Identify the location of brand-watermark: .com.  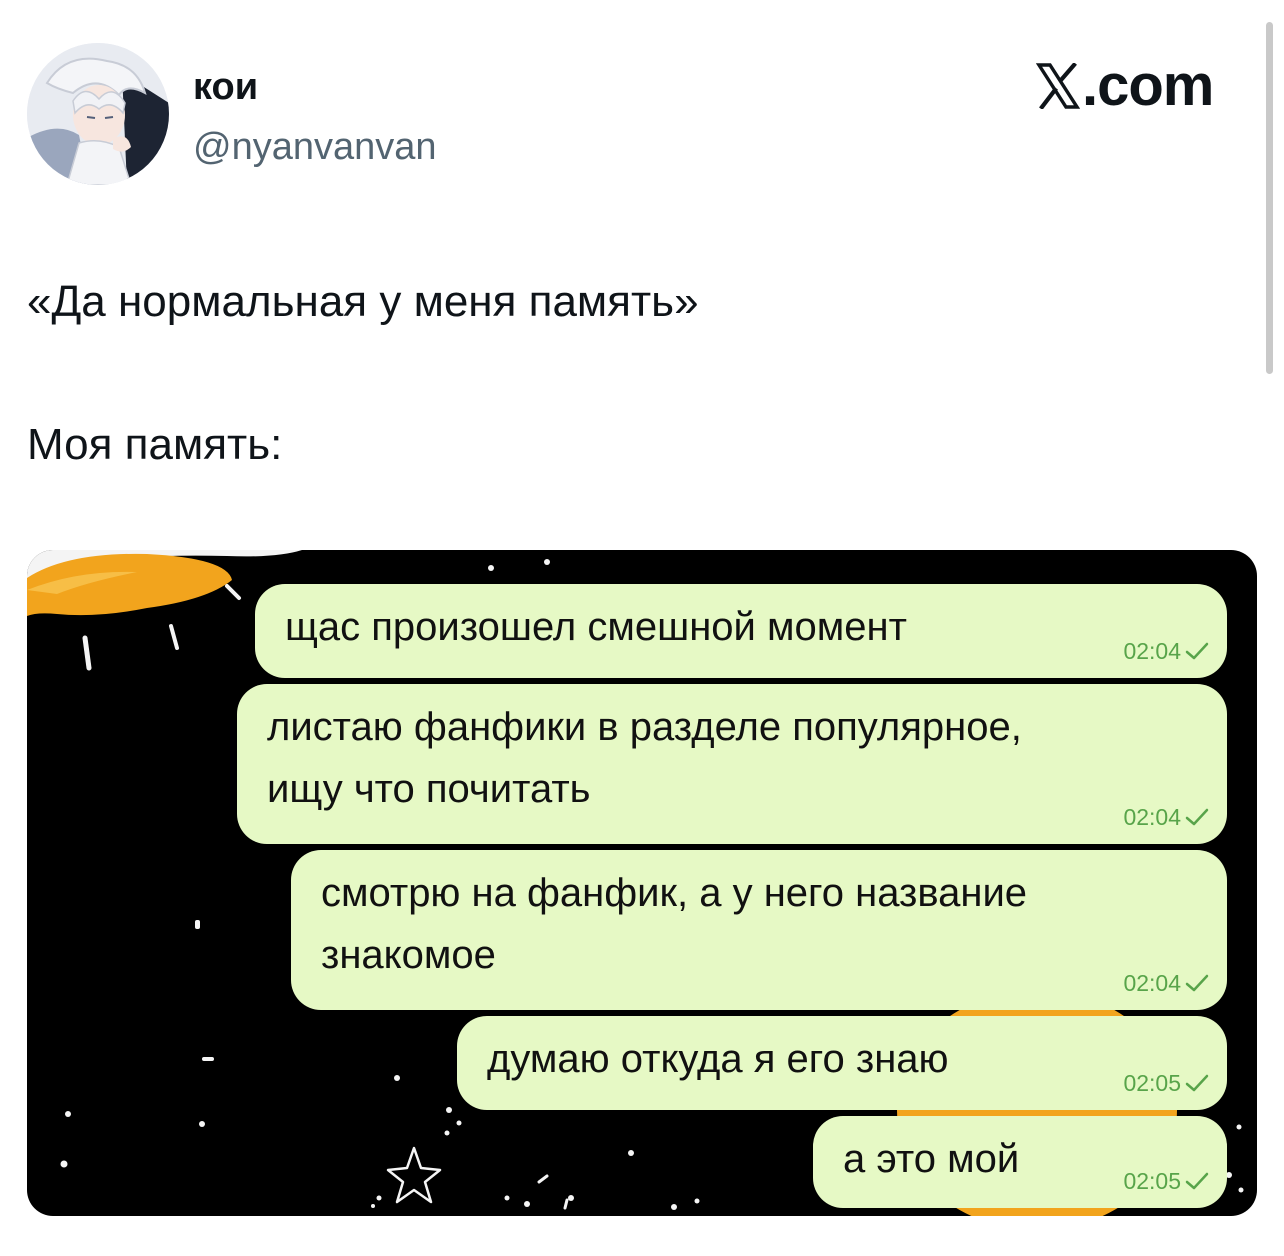
(1125, 85).